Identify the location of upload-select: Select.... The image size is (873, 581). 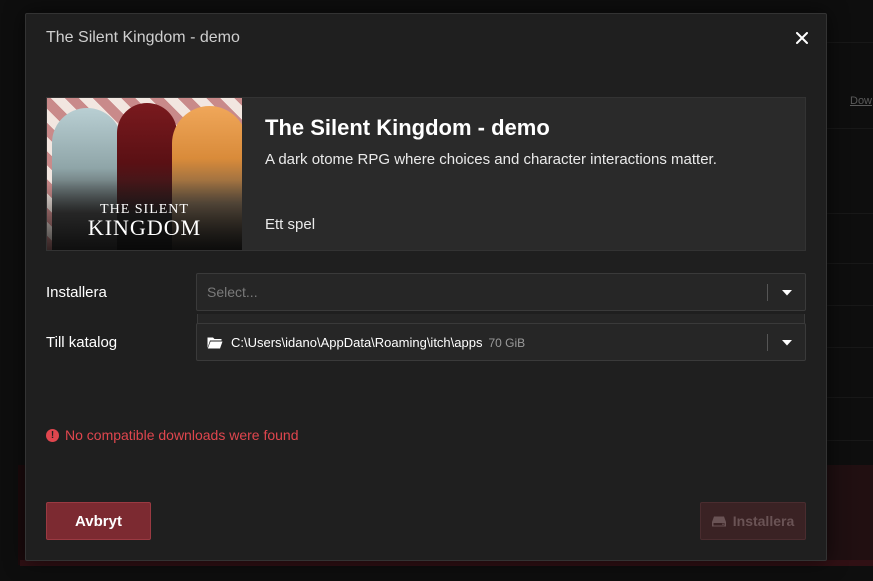
(501, 292).